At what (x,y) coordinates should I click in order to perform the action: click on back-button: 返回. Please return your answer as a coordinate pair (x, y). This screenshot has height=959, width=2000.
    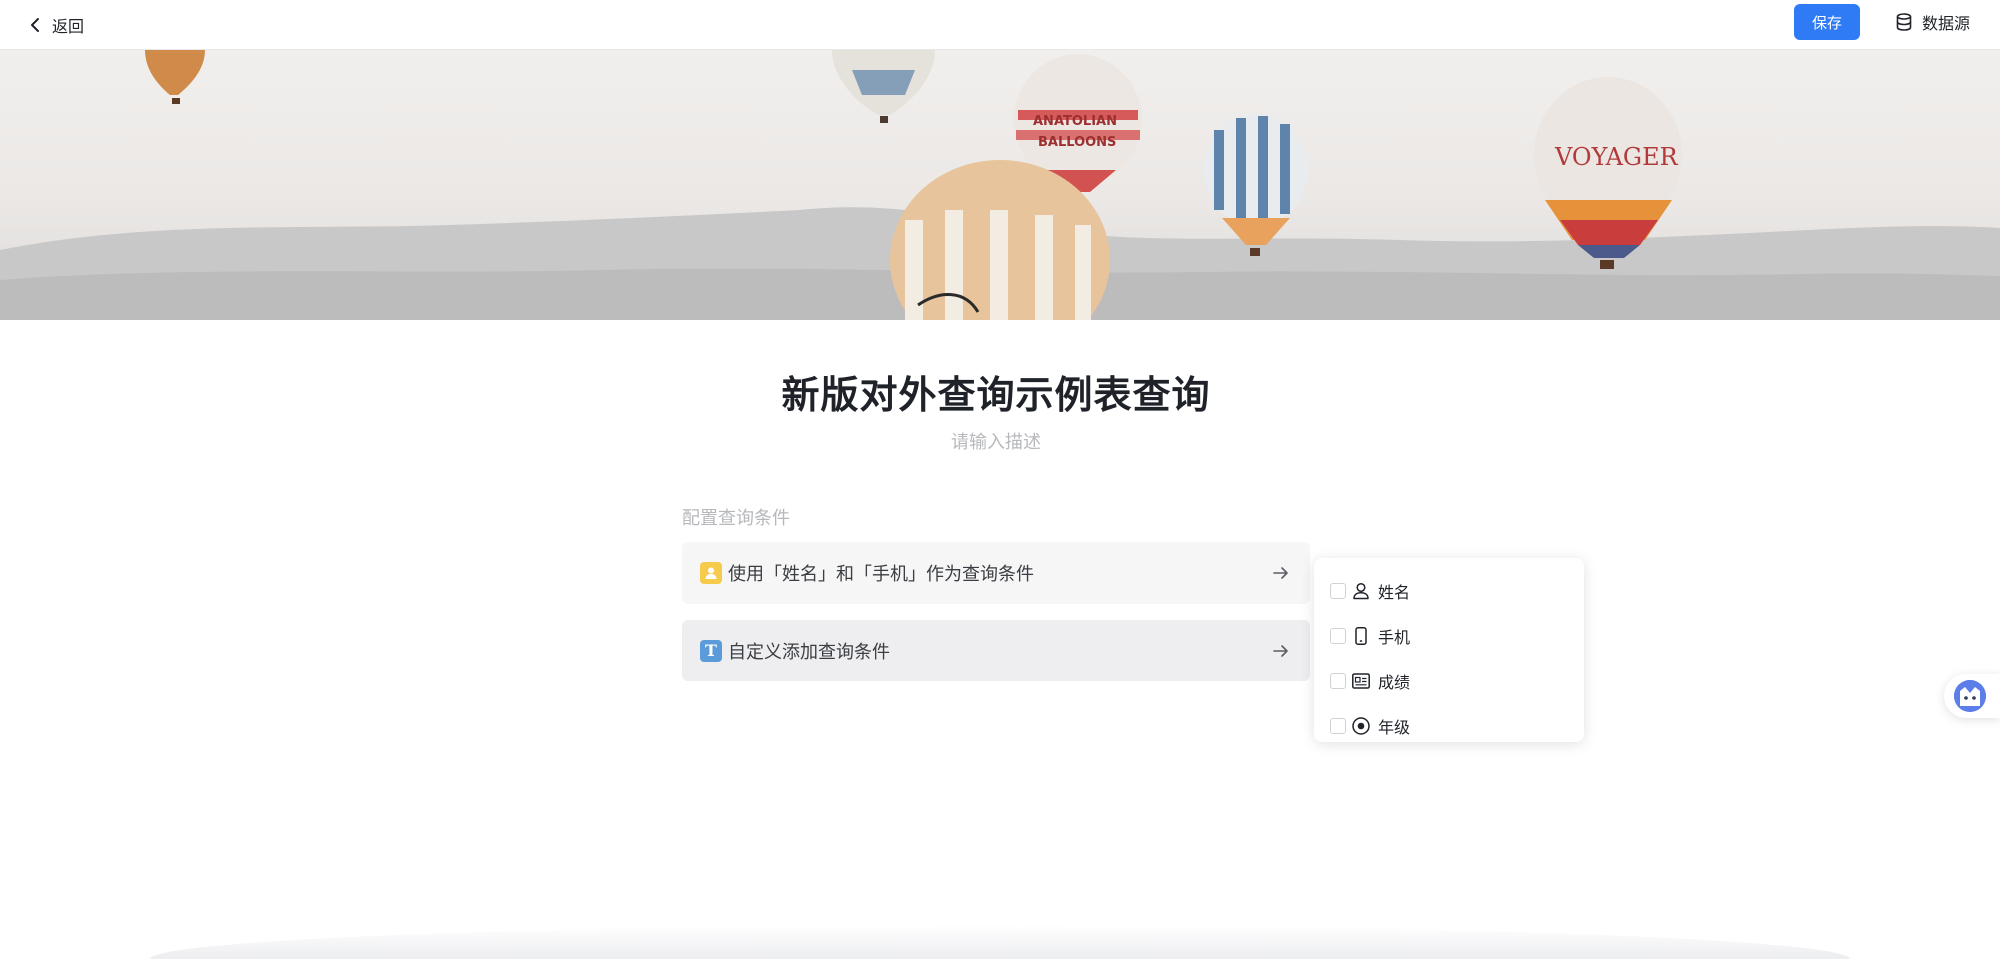
    Looking at the image, I should click on (57, 25).